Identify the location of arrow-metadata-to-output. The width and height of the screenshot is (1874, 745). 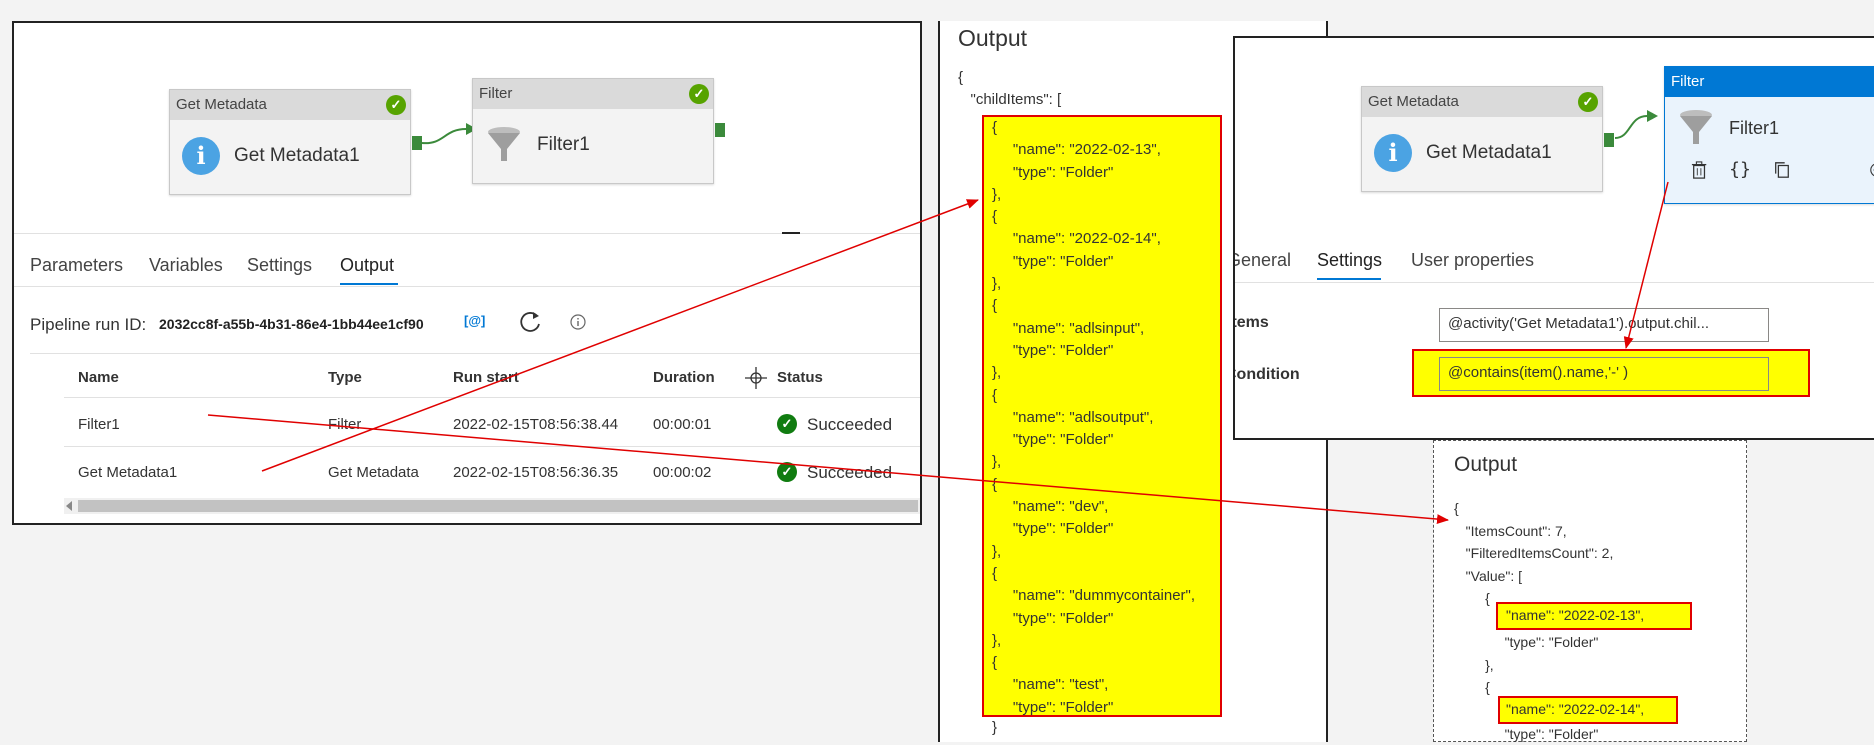
(620, 335).